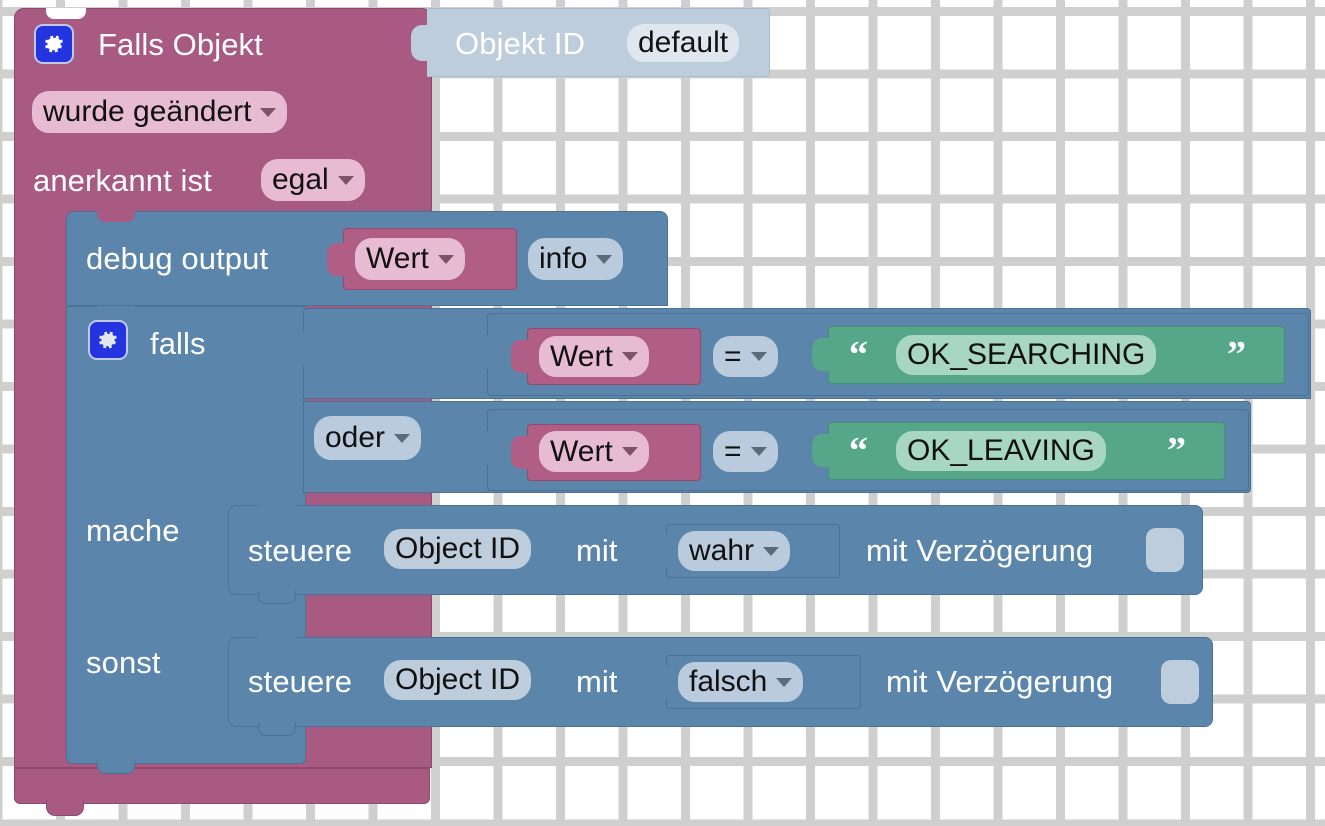  What do you see at coordinates (422, 43) in the screenshot?
I see `objekt-id-plug` at bounding box center [422, 43].